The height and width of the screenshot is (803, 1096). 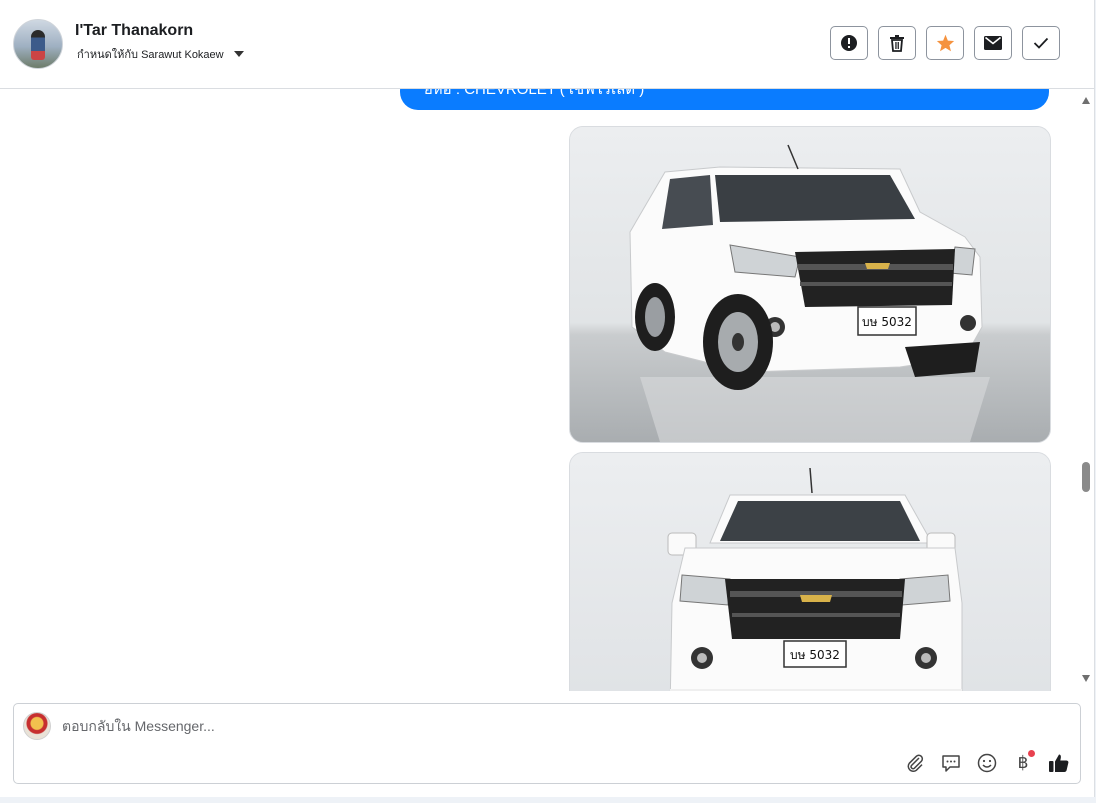 I want to click on star-button, so click(x=945, y=43).